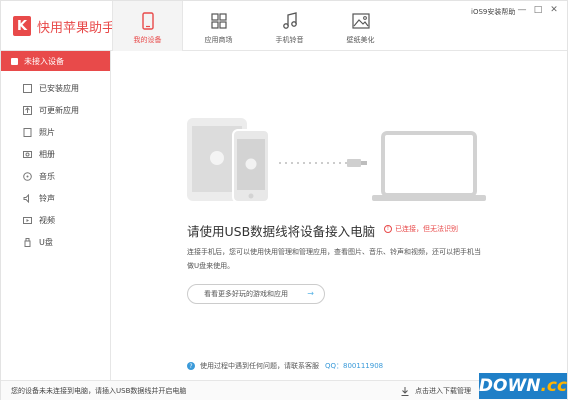 This screenshot has height=400, width=568. I want to click on tab-label: 应用商场, so click(218, 40).